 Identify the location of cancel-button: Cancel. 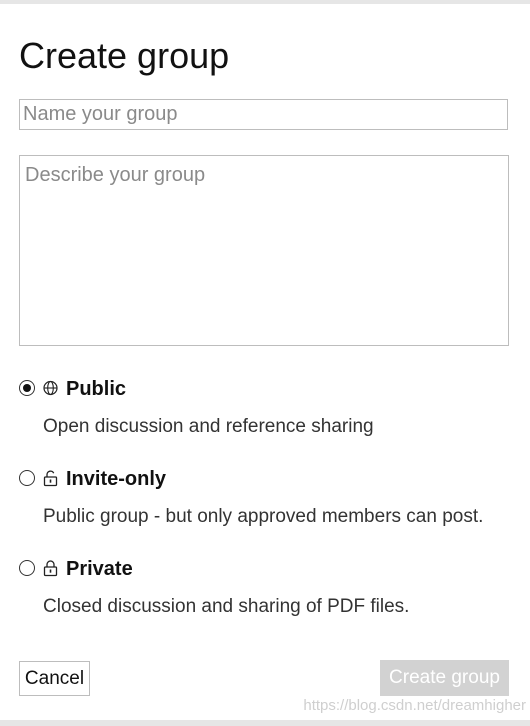
(54, 678).